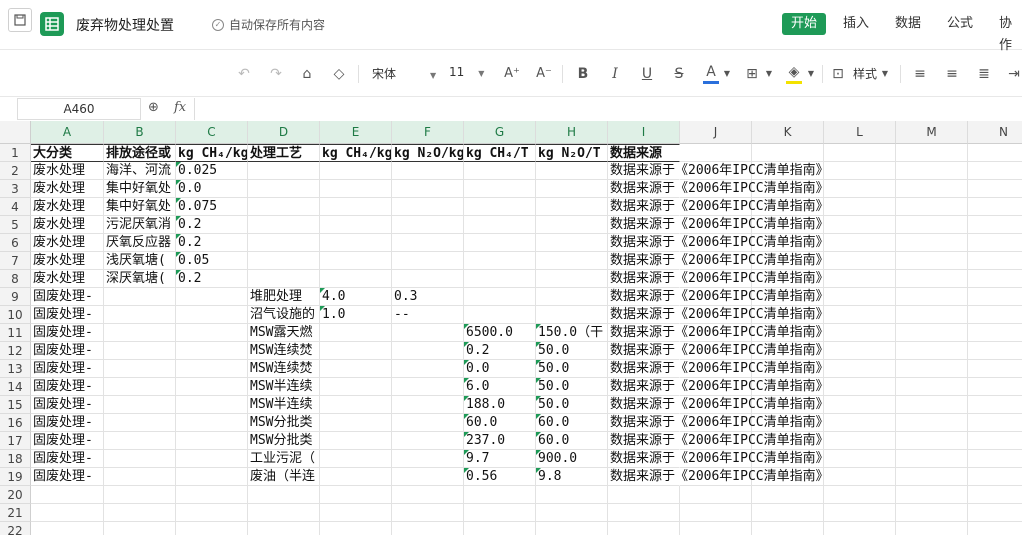  Describe the element at coordinates (583, 74) in the screenshot. I see `bold-icon: B` at that location.